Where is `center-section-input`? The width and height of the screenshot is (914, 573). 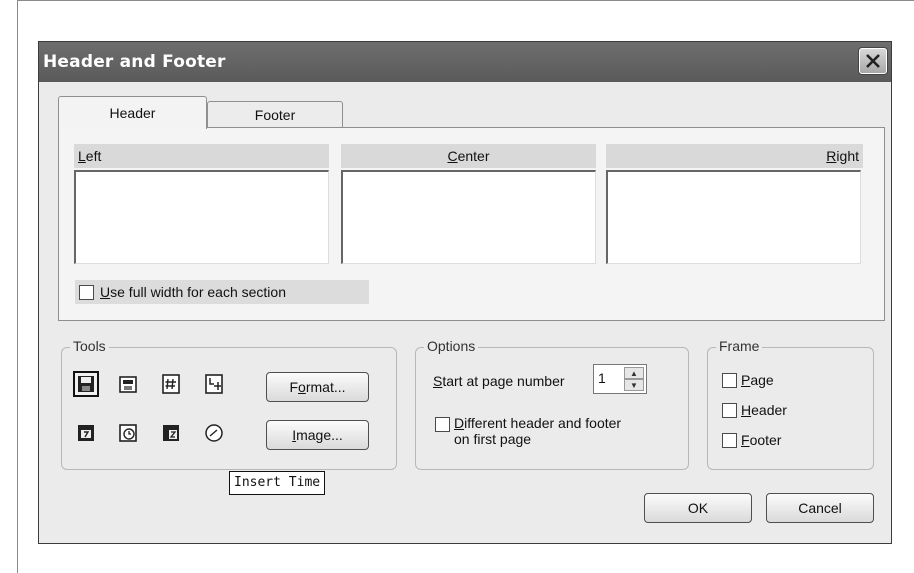
center-section-input is located at coordinates (468, 217).